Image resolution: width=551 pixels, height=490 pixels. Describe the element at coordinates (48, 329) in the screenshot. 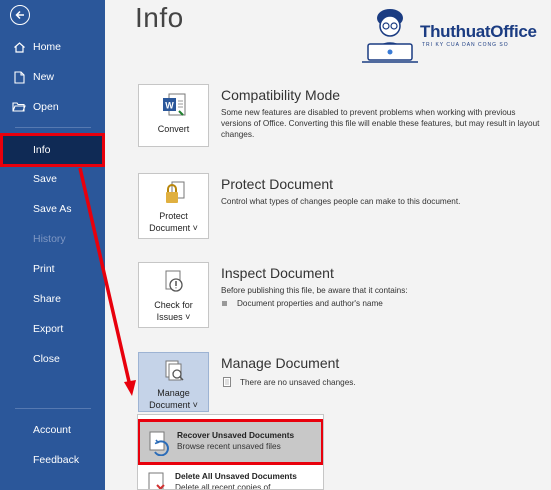

I see `sidebar-item-label: Export` at that location.